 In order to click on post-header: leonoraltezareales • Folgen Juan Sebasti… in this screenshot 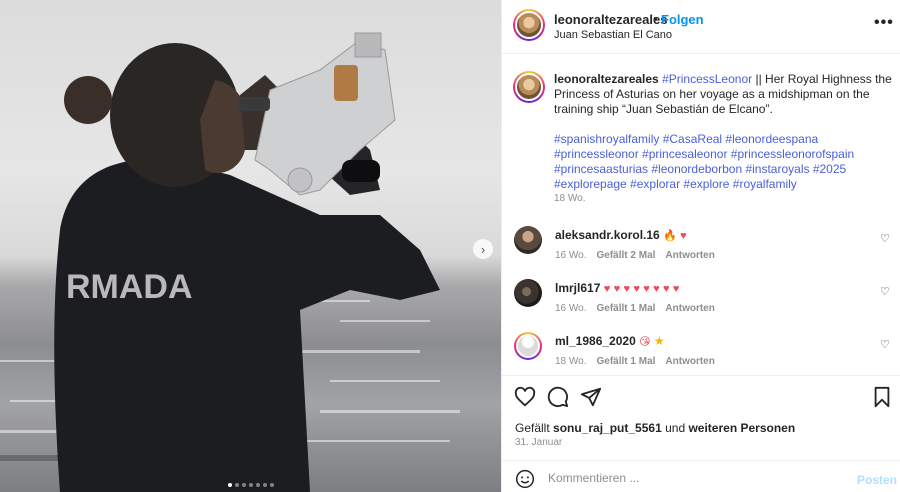, I will do `click(701, 27)`.